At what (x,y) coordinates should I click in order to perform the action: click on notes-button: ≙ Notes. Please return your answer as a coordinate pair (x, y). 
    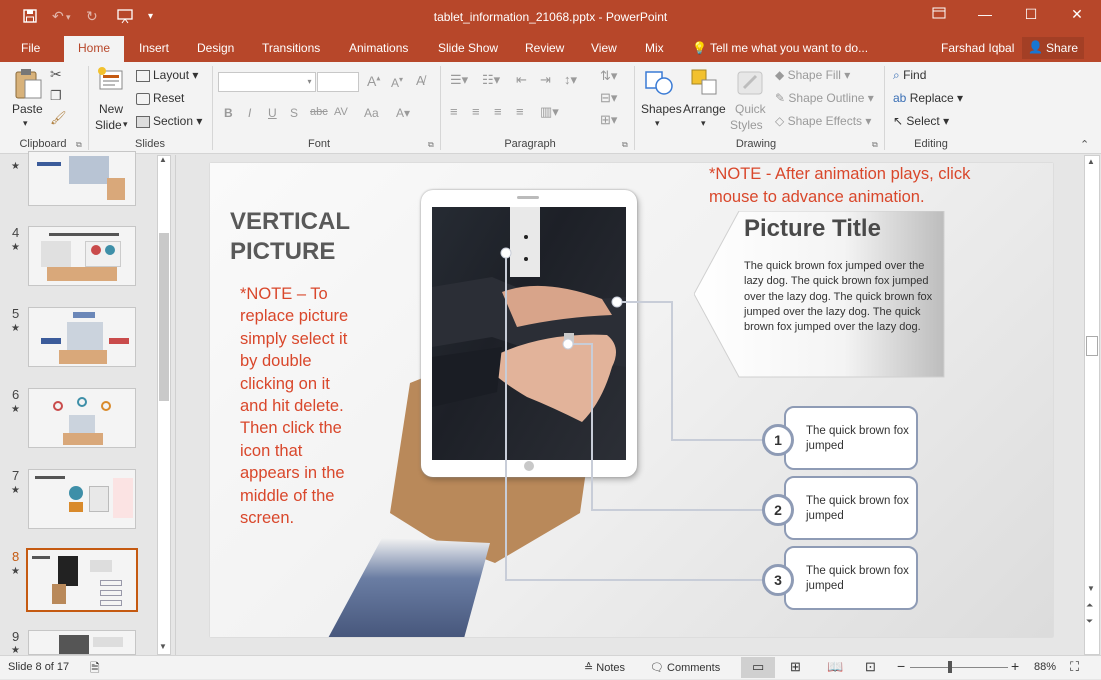
    Looking at the image, I should click on (604, 667).